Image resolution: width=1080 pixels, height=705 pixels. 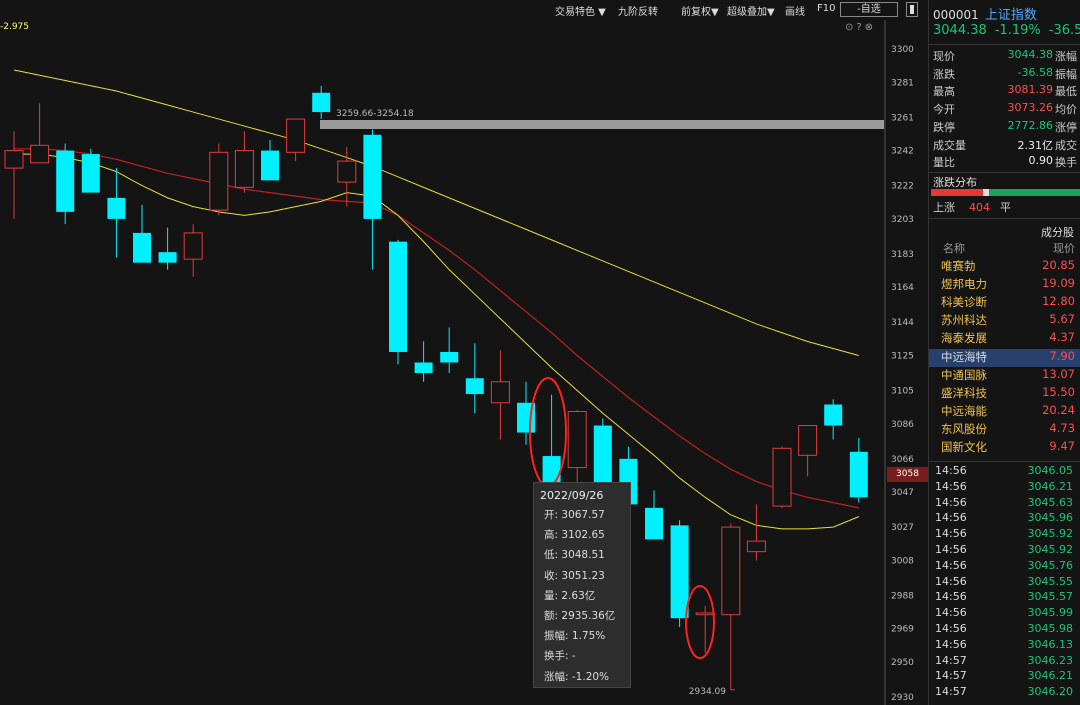 What do you see at coordinates (1057, 232) in the screenshot?
I see `constituents-title: 成分股` at bounding box center [1057, 232].